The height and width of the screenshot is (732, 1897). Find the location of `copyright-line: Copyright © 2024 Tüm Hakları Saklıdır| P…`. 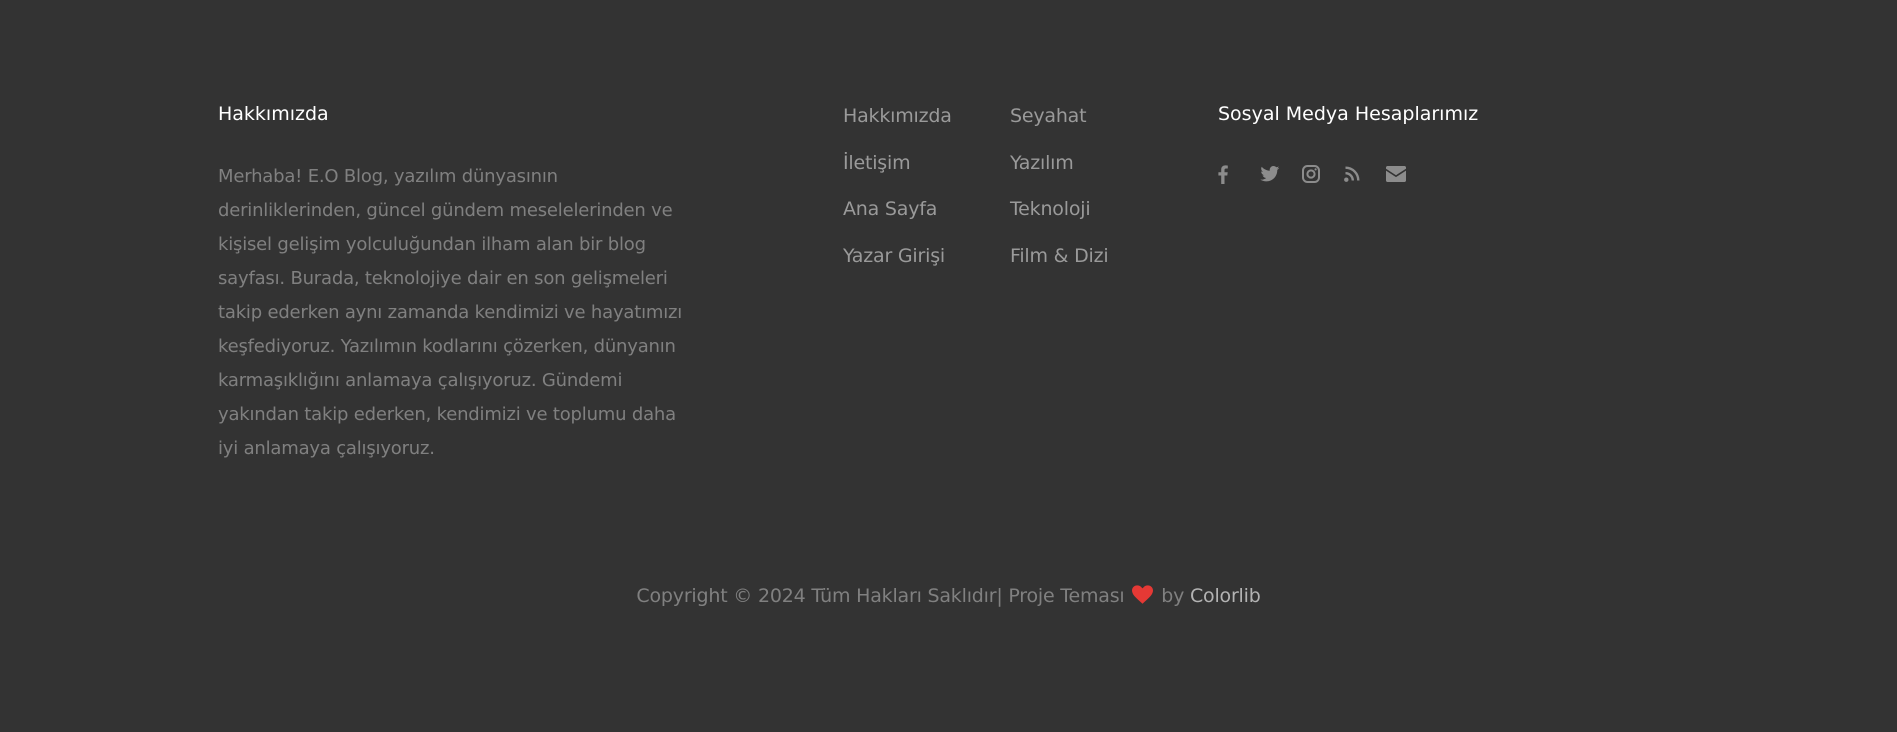

copyright-line: Copyright © 2024 Tüm Hakları Saklıdır| P… is located at coordinates (948, 597).